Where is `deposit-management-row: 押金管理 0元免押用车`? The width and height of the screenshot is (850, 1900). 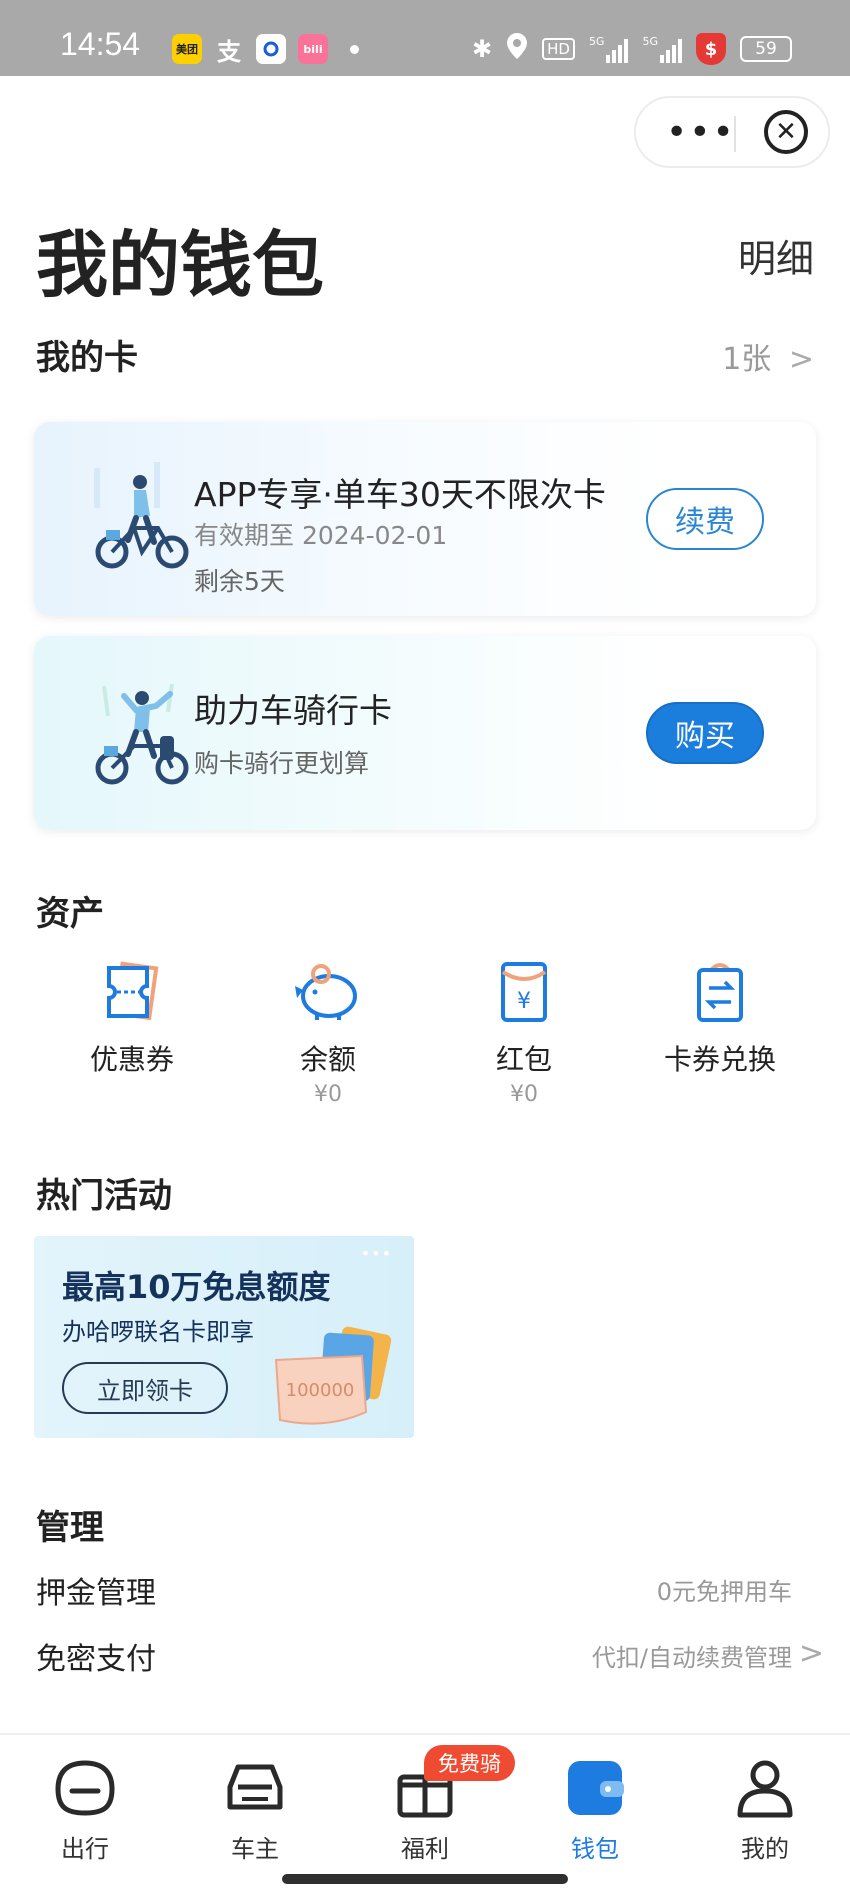
deposit-management-row: 押金管理 0元免押用车 is located at coordinates (431, 1593).